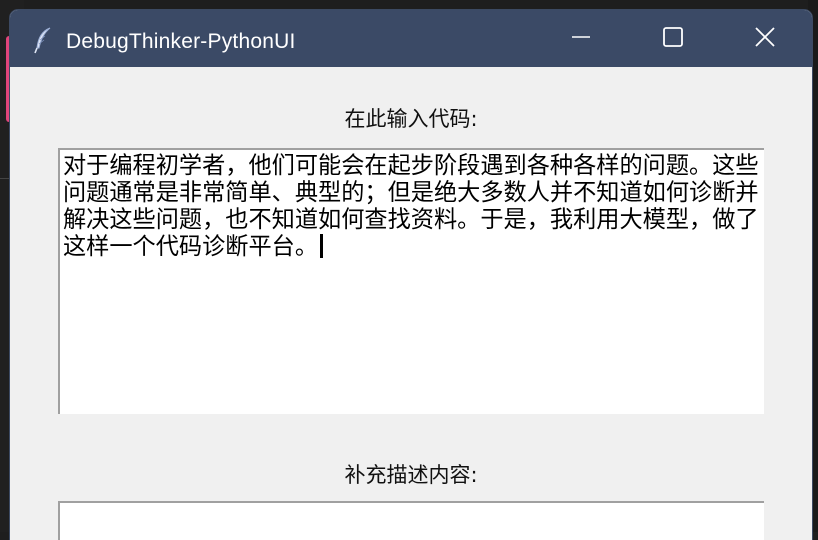 Image resolution: width=818 pixels, height=540 pixels. I want to click on maximize-button, so click(673, 38).